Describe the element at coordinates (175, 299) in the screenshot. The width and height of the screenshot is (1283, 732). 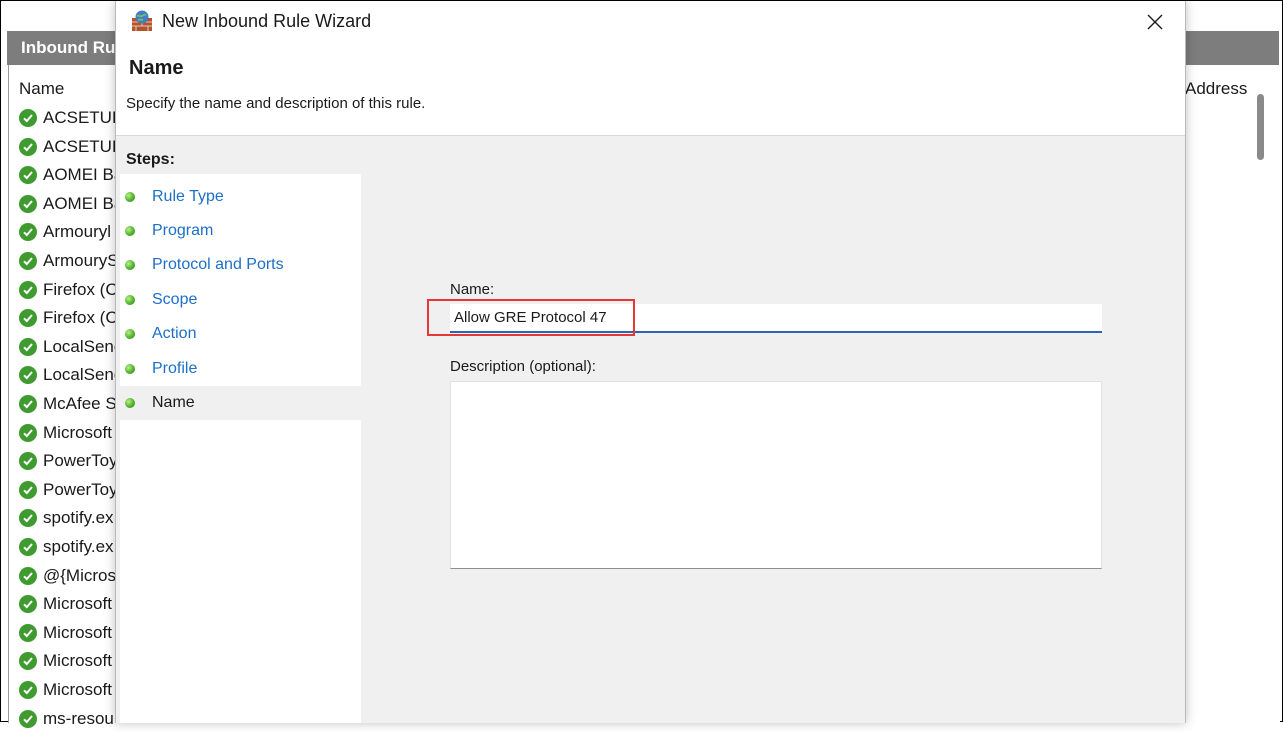
I see `step-label: Scope` at that location.